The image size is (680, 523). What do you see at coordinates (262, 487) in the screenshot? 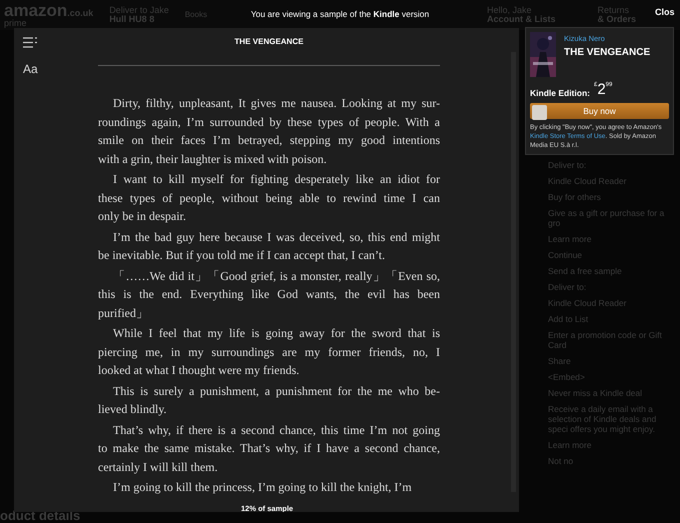
I see `book-paragraph: I’m going to kill the princess, I’m going to kill the knight, I’m` at bounding box center [262, 487].